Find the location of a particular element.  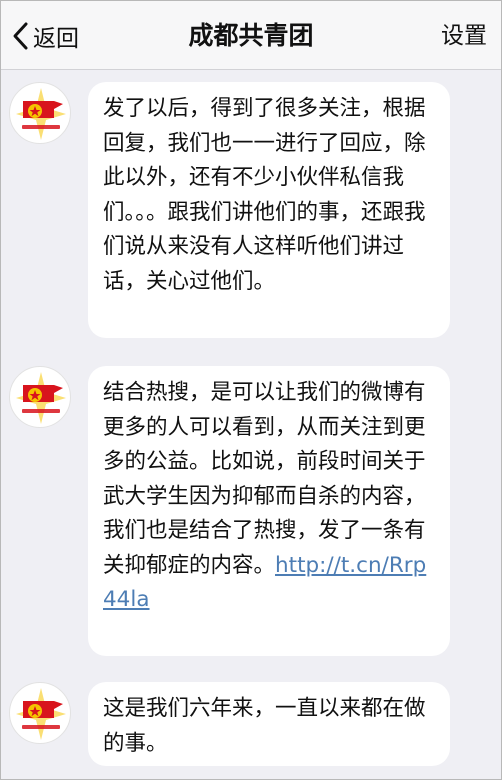

message-text: 这是我们六年来，一直以来都在做的事。 is located at coordinates (264, 726).